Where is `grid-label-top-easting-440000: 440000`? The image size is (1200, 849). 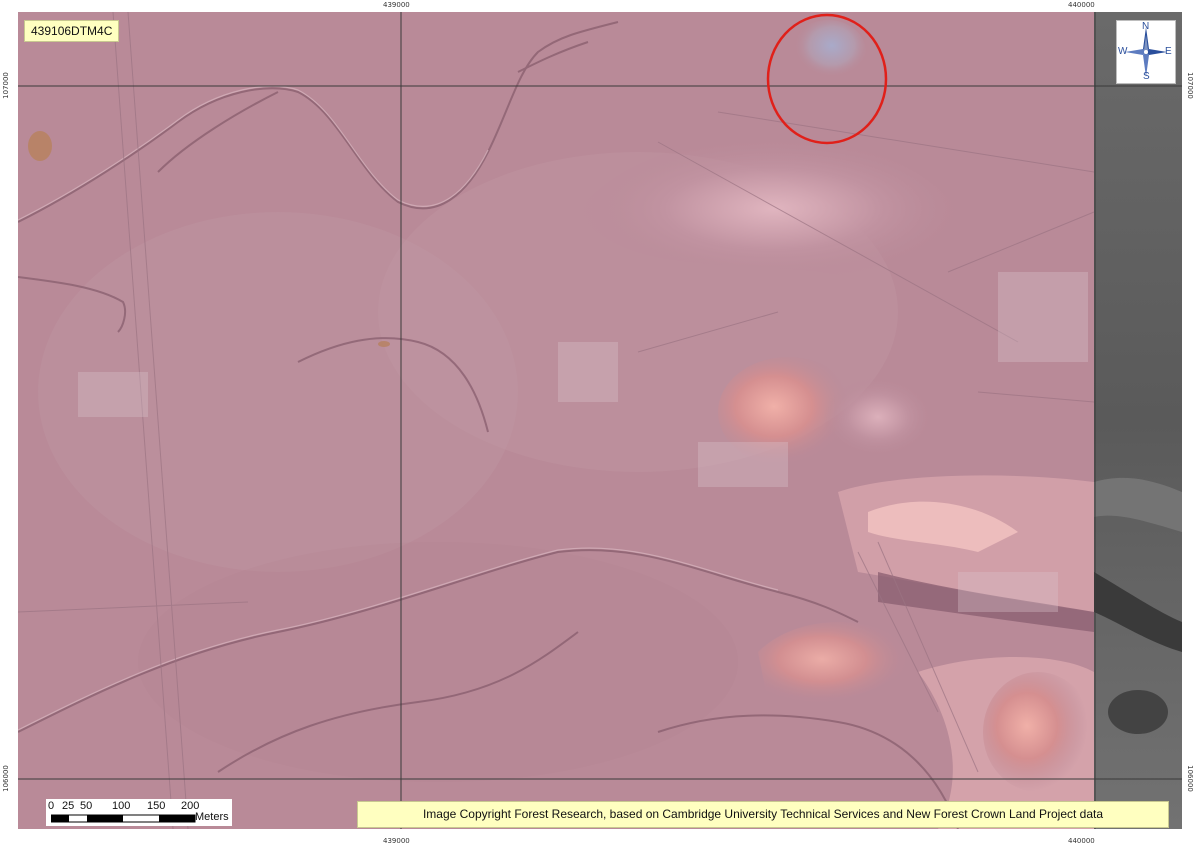
grid-label-top-easting-440000: 440000 is located at coordinates (1081, 5).